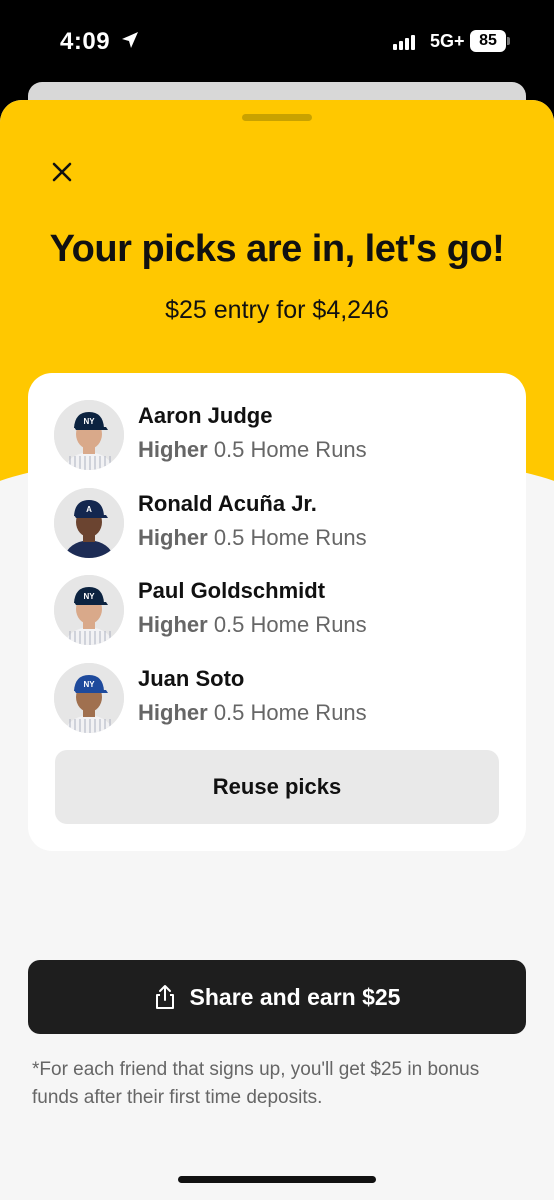 Image resolution: width=554 pixels, height=1200 pixels. Describe the element at coordinates (277, 40) in the screenshot. I see `status-bar: 4:09 5G+ 85` at that location.